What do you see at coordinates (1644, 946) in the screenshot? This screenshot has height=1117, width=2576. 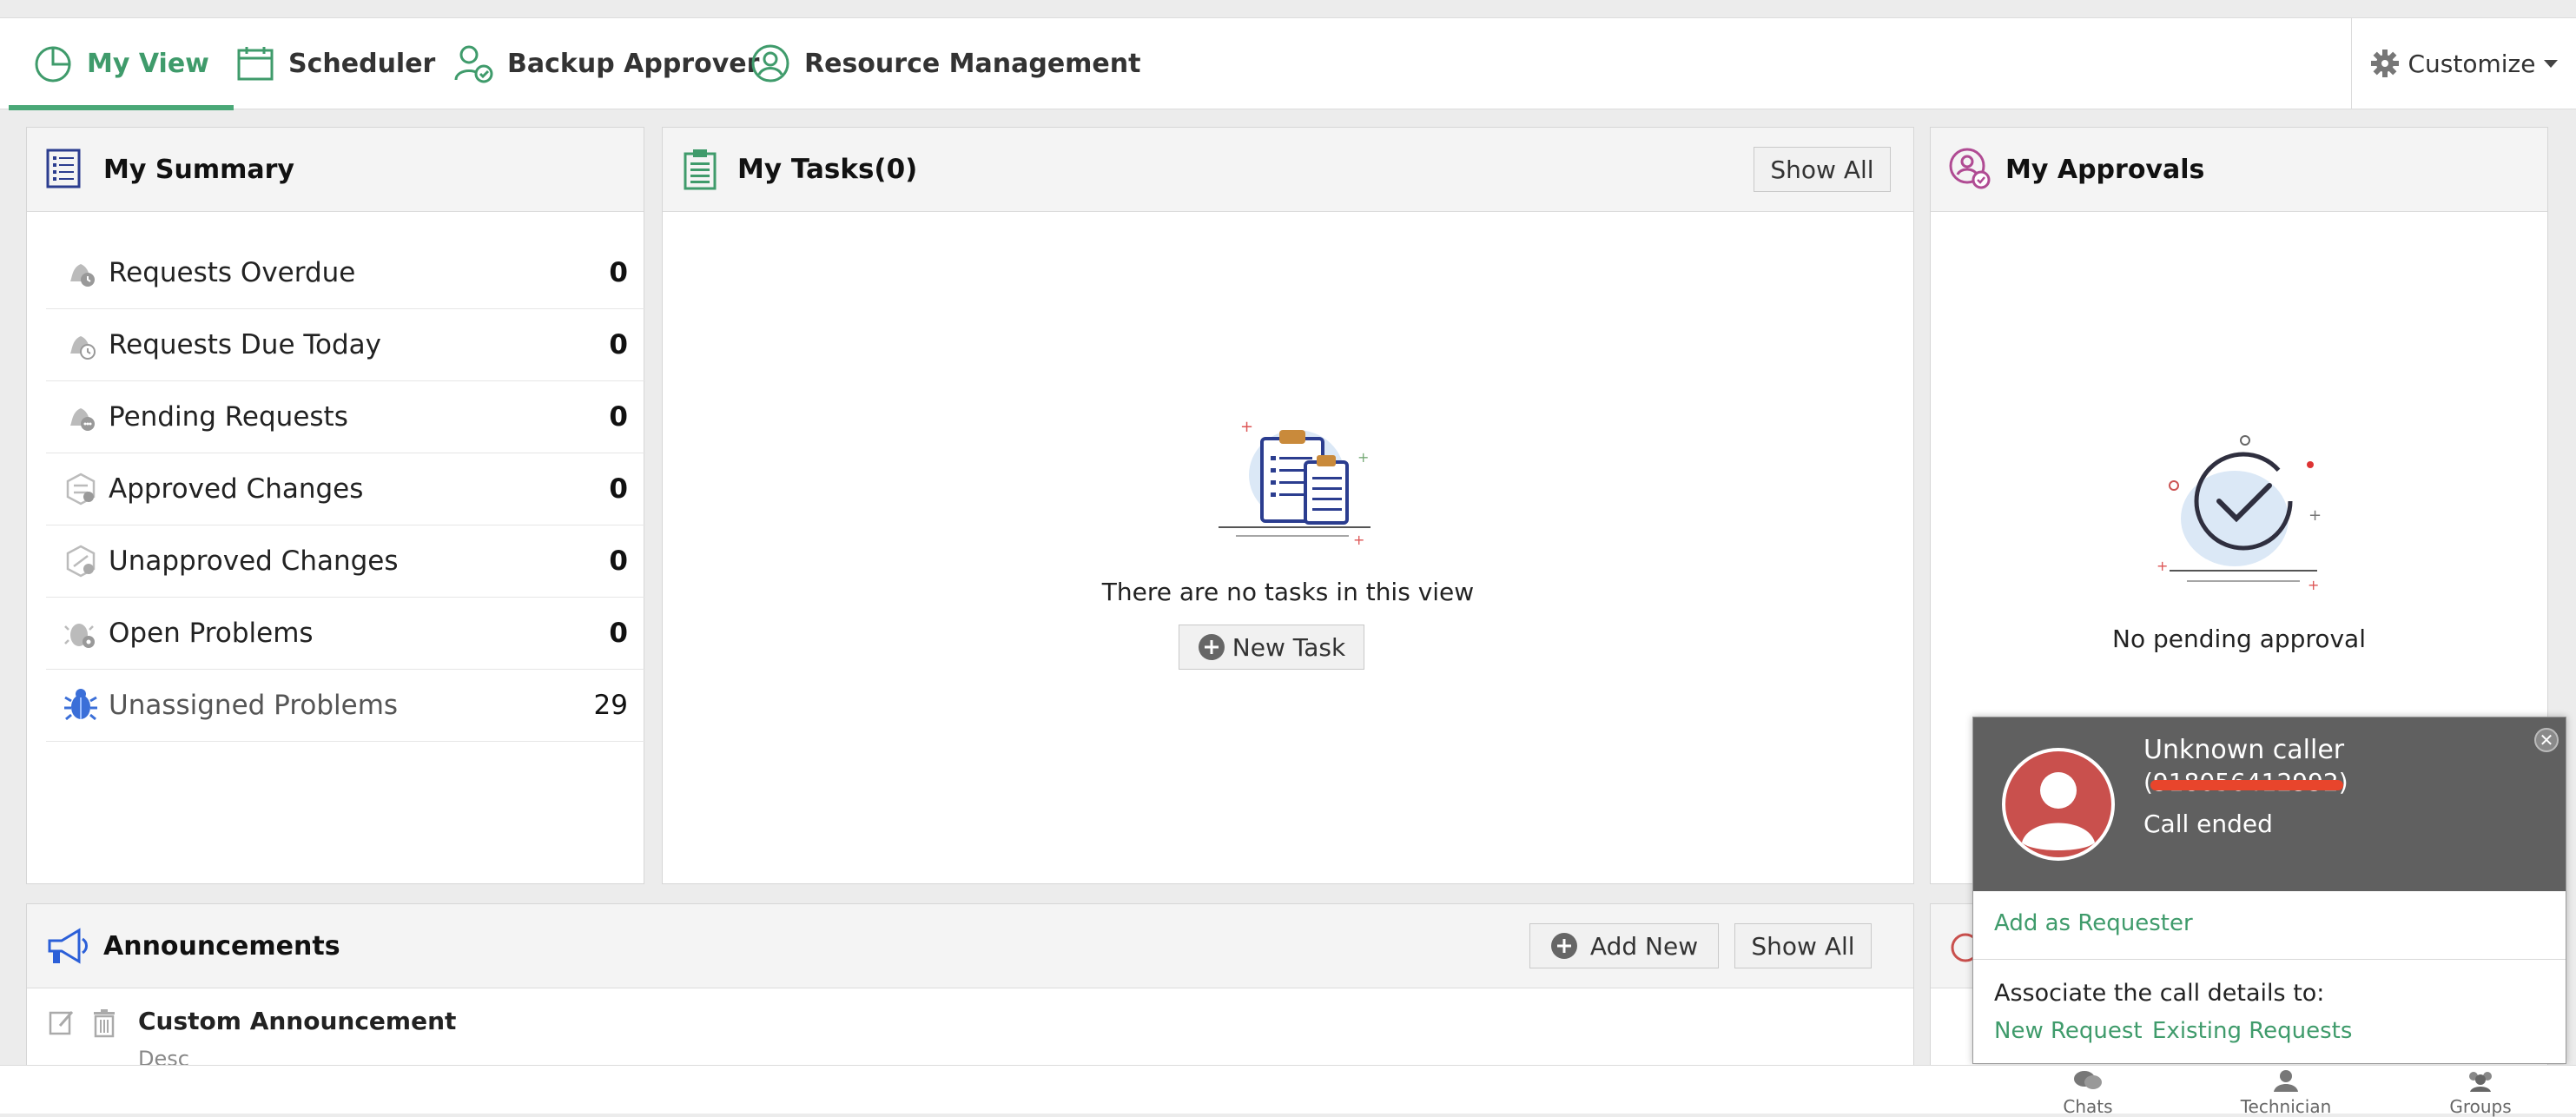 I see `add-new-label: Add New` at bounding box center [1644, 946].